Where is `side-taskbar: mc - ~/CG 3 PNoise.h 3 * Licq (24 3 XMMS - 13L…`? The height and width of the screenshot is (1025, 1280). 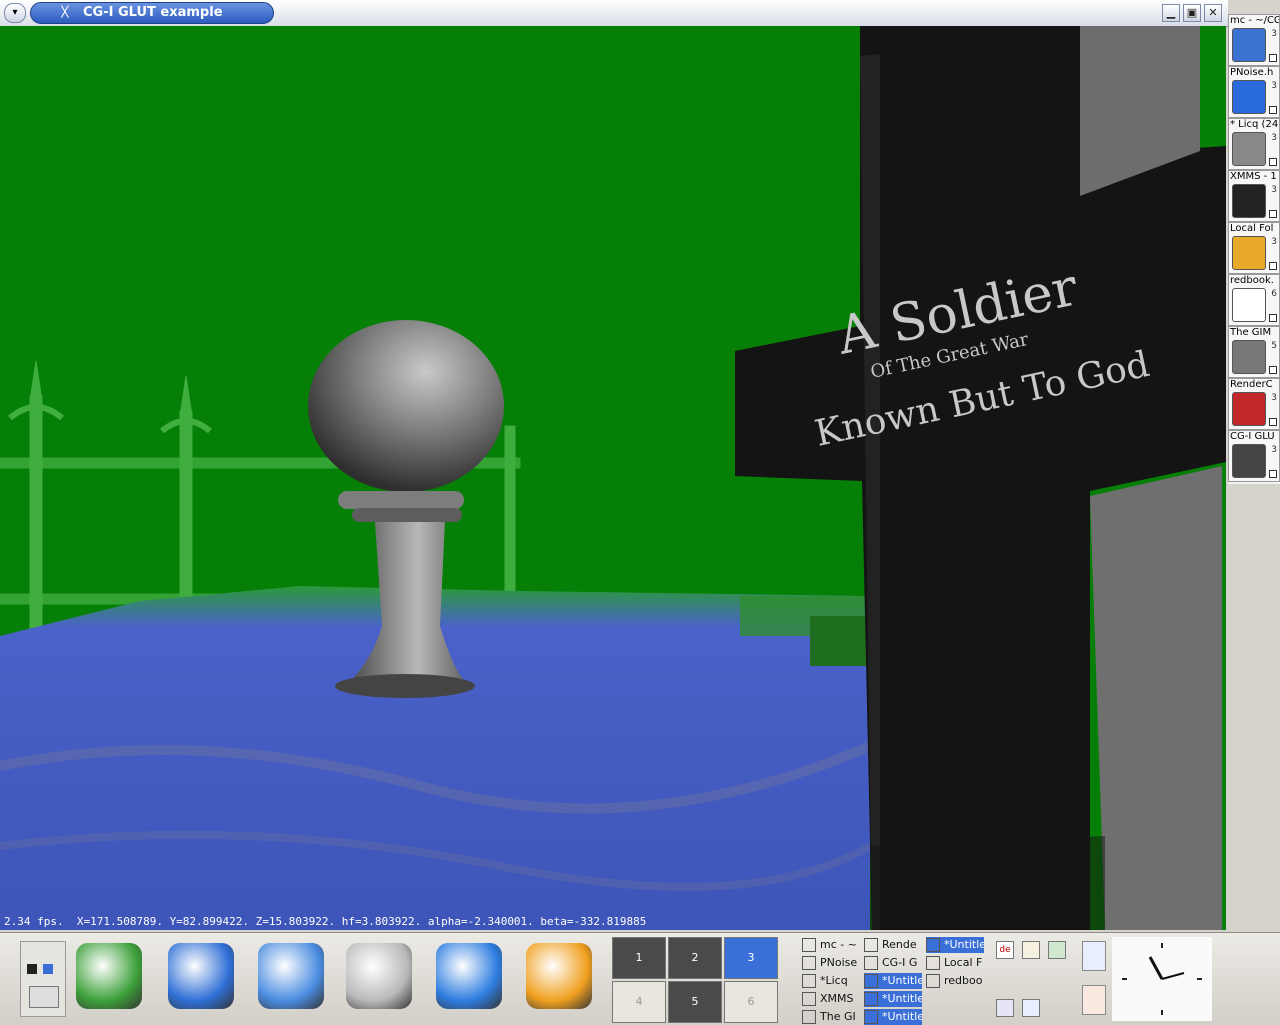 side-taskbar: mc - ~/CG 3 PNoise.h 3 * Licq (24 3 XMMS - 13L… is located at coordinates (1254, 249).